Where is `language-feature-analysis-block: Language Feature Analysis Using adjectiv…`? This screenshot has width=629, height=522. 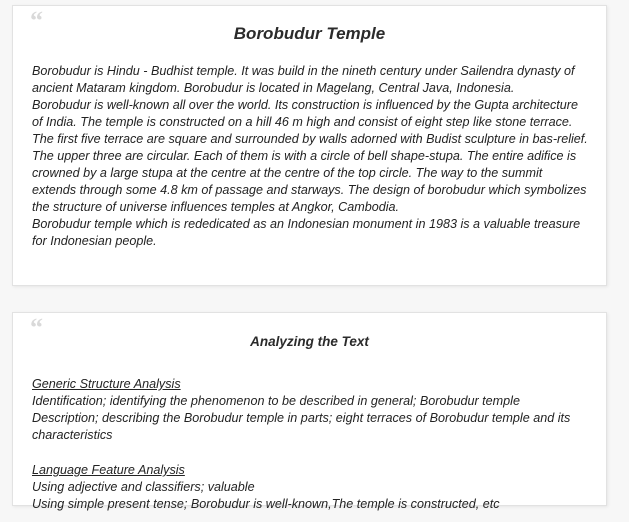
language-feature-analysis-block: Language Feature Analysis Using adjectiv… is located at coordinates (310, 487).